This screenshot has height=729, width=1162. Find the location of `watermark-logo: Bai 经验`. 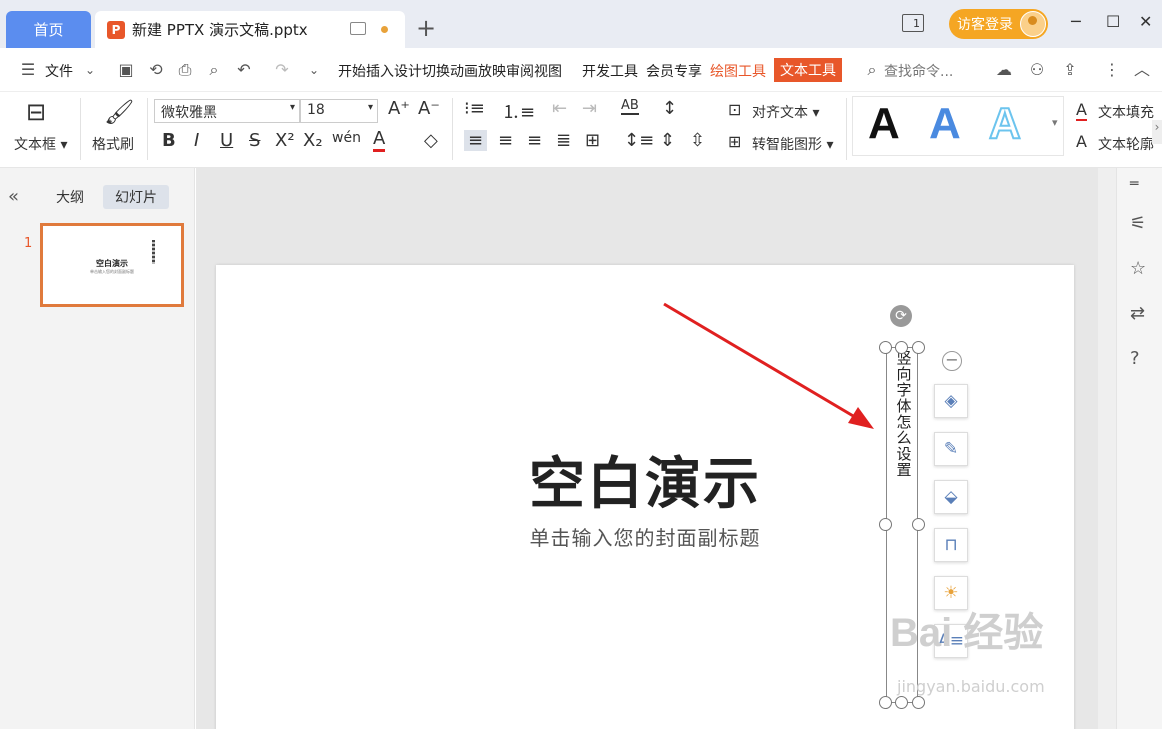

watermark-logo: Bai 经验 is located at coordinates (967, 633).